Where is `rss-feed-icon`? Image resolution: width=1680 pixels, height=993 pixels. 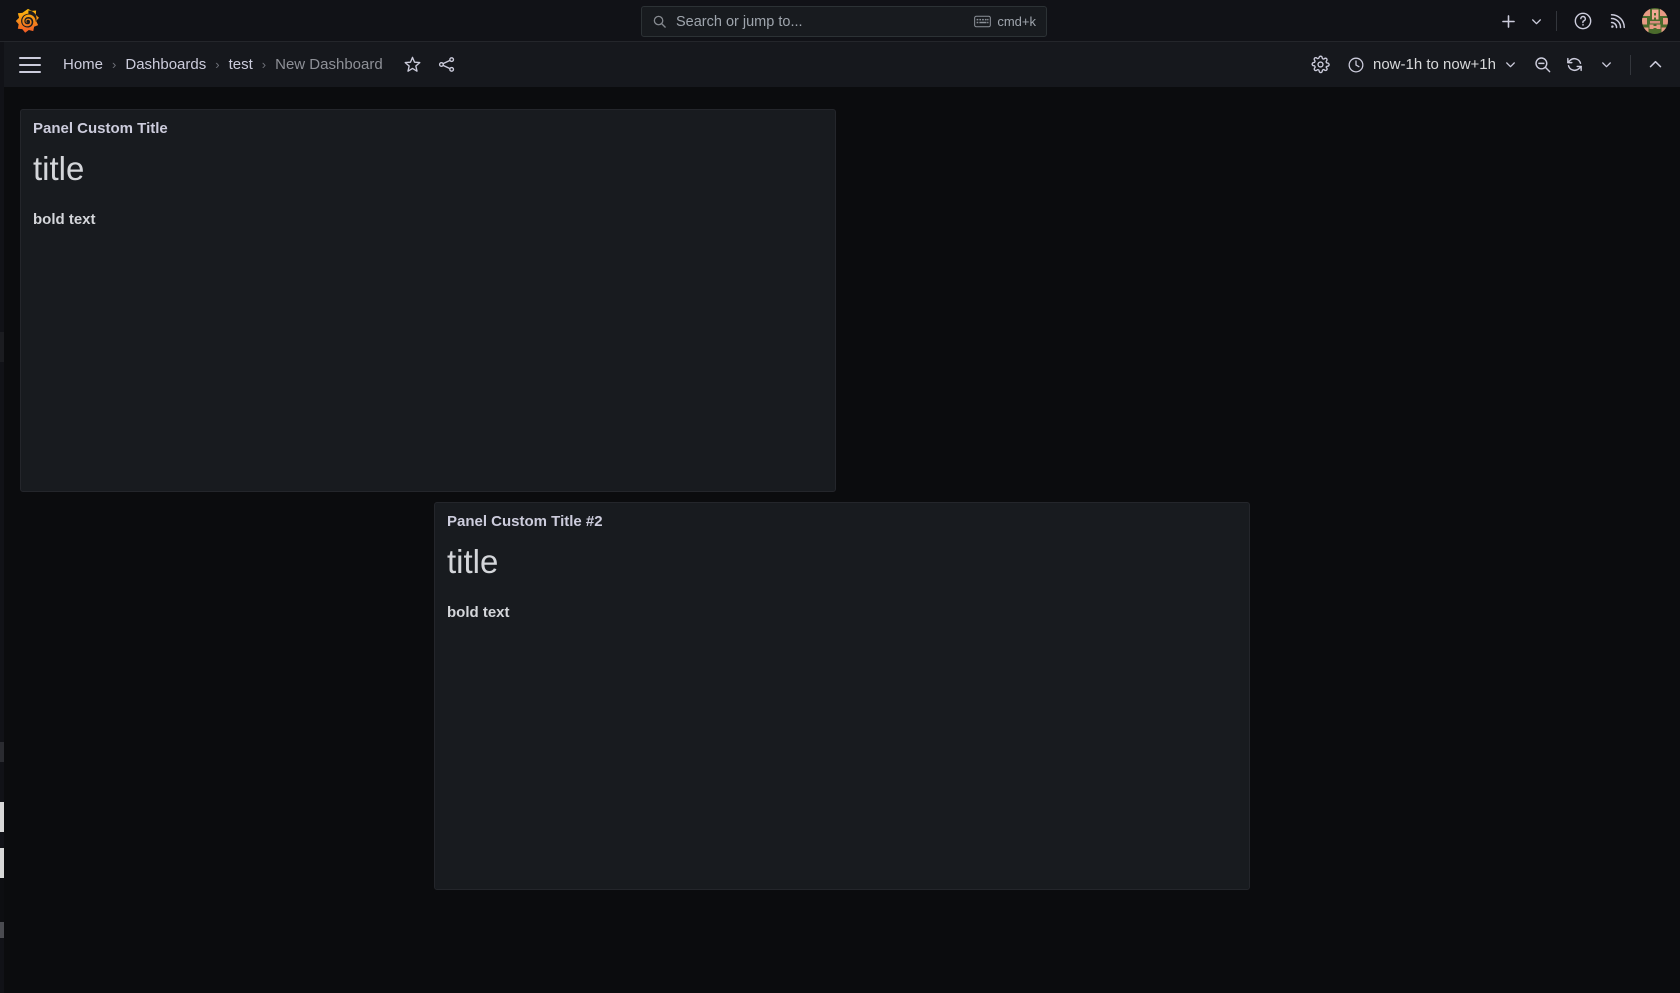 rss-feed-icon is located at coordinates (1617, 20).